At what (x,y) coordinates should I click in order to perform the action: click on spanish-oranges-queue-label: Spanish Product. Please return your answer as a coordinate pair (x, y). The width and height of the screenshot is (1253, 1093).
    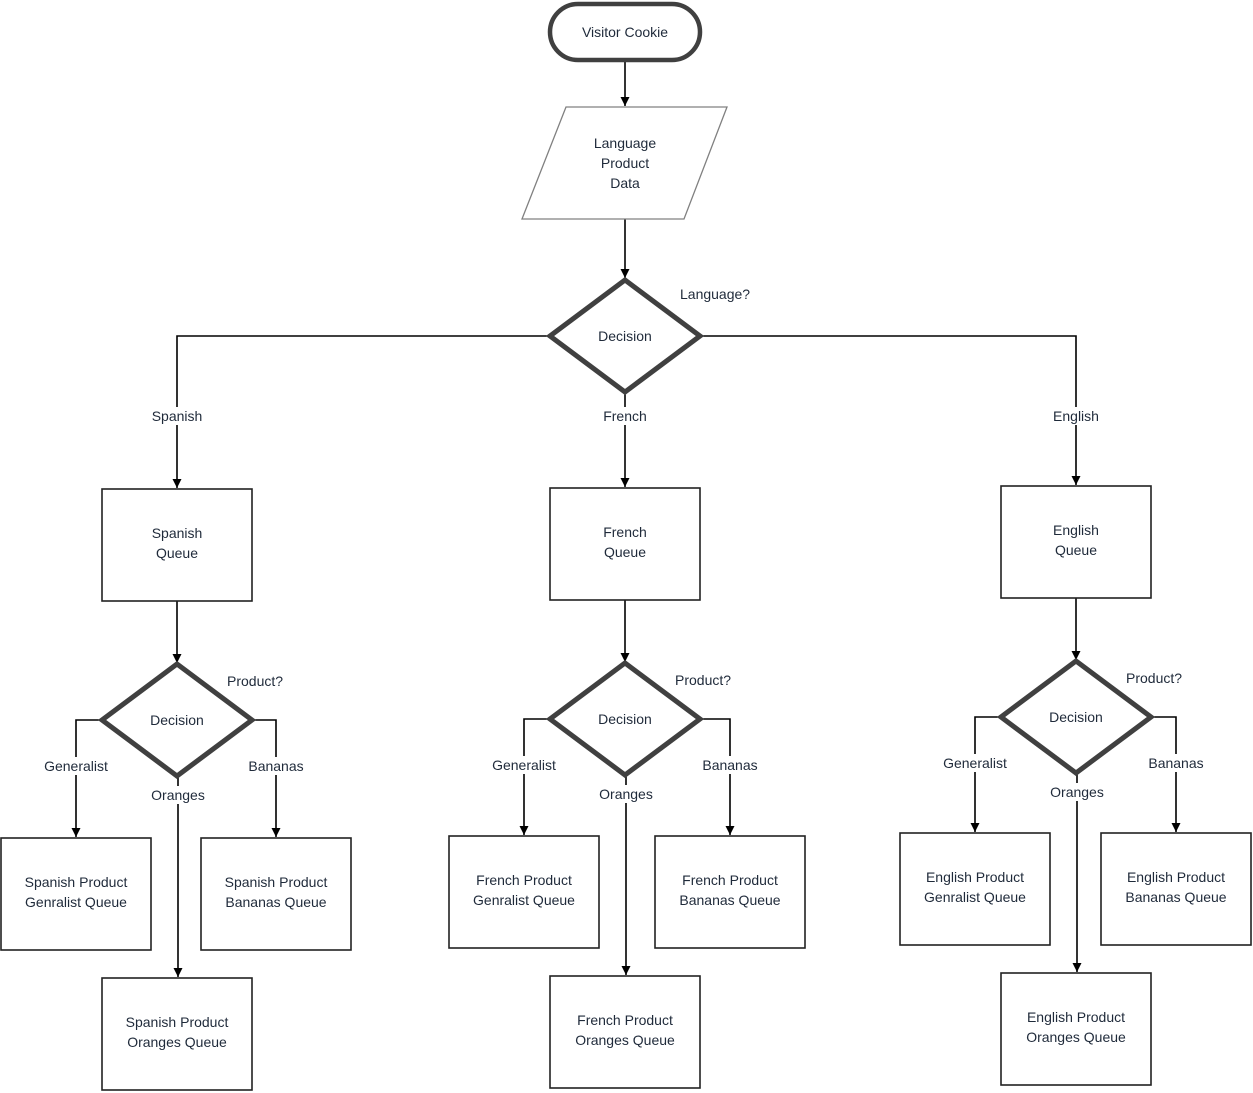
    Looking at the image, I should click on (177, 1022).